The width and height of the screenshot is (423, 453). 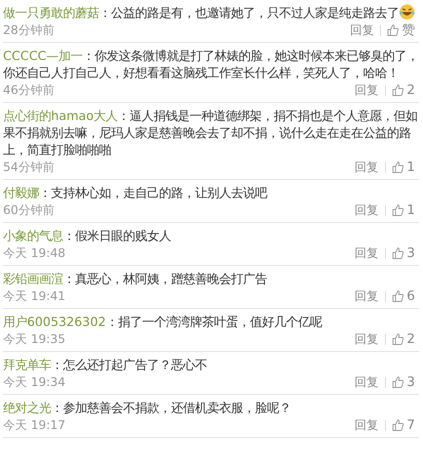 What do you see at coordinates (87, 235) in the screenshot?
I see `comment-text: 小象的气息：假米日眼的贱女人` at bounding box center [87, 235].